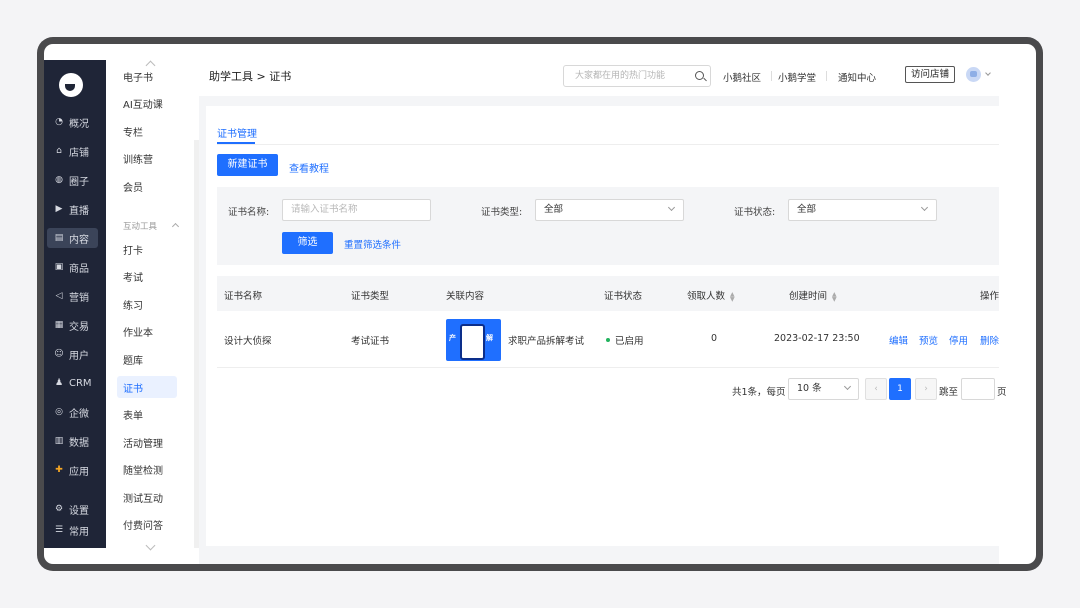  Describe the element at coordinates (59, 529) in the screenshot. I see `list-icon: ☰` at that location.